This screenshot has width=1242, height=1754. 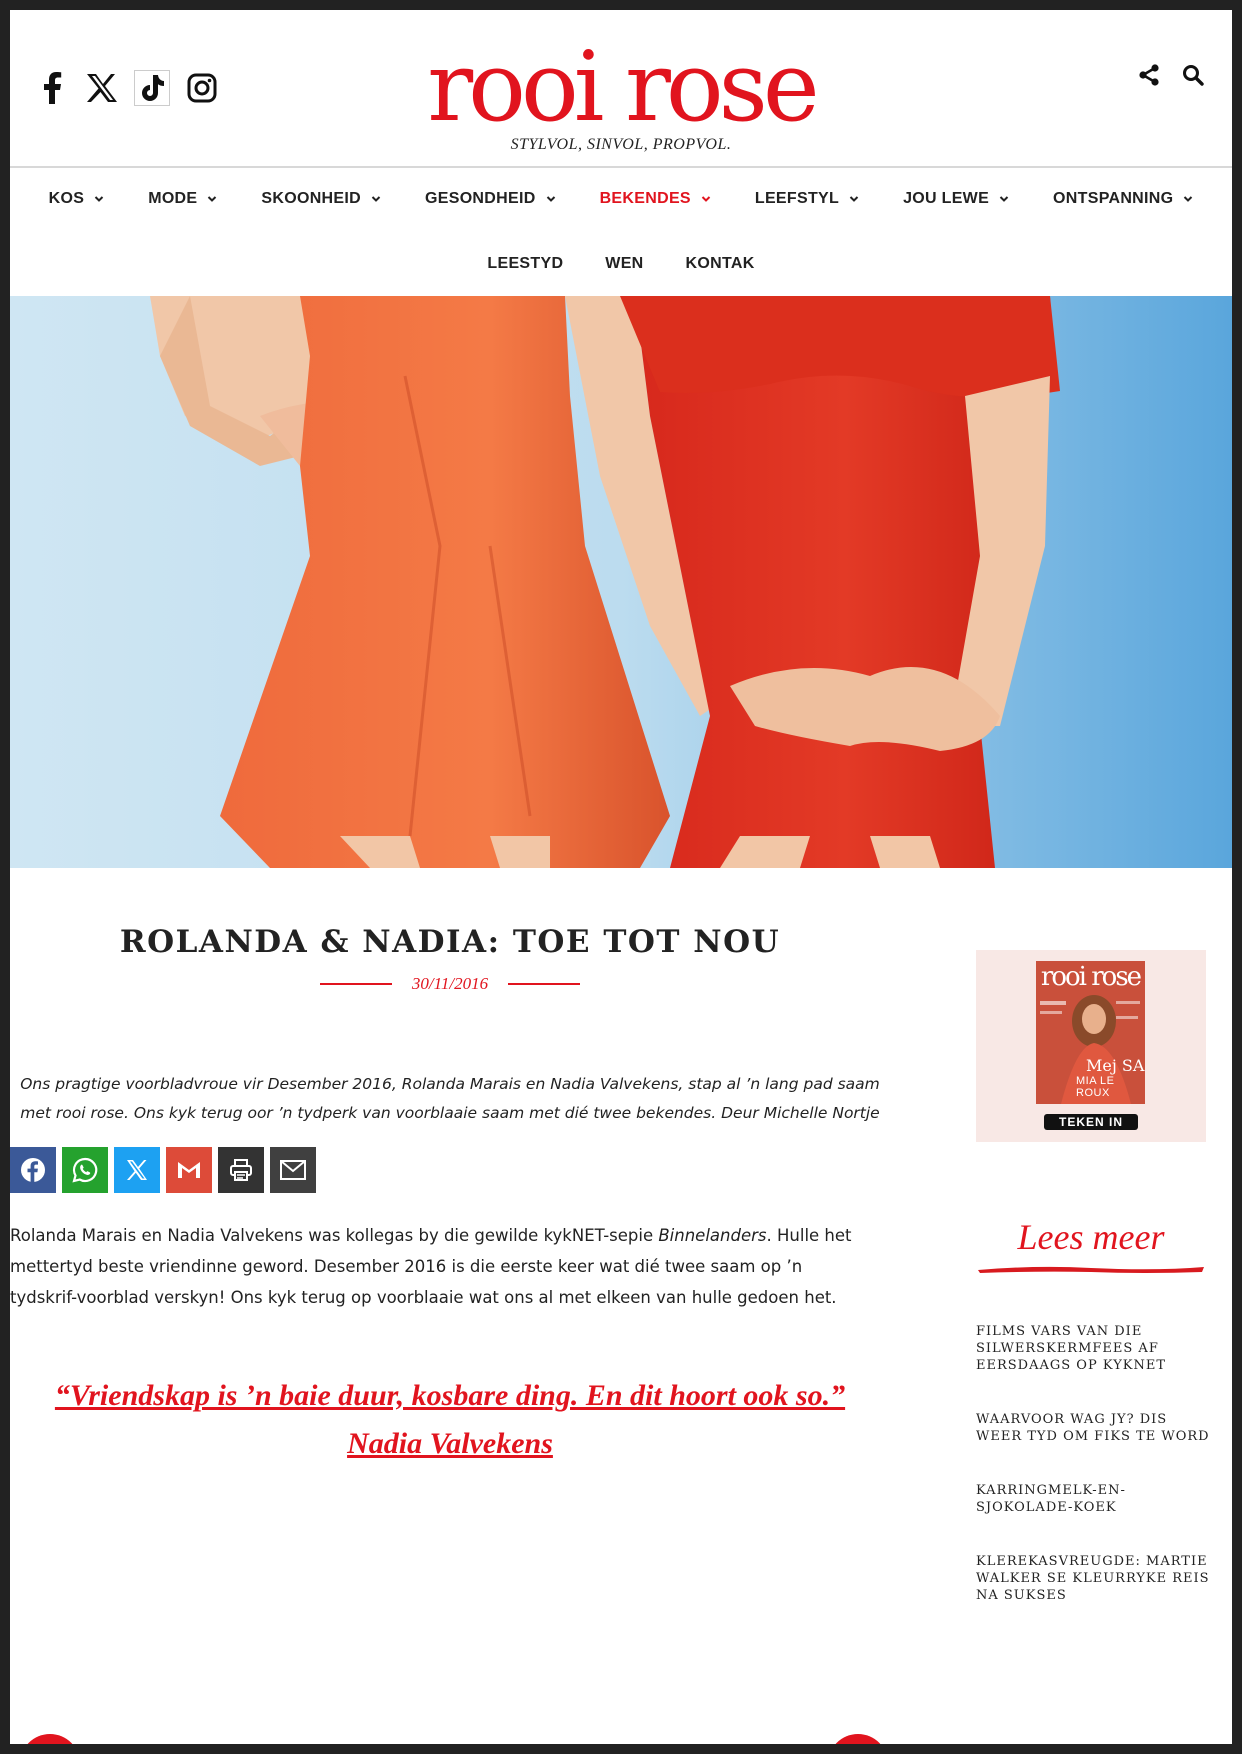 I want to click on print-icon, so click(x=241, y=1170).